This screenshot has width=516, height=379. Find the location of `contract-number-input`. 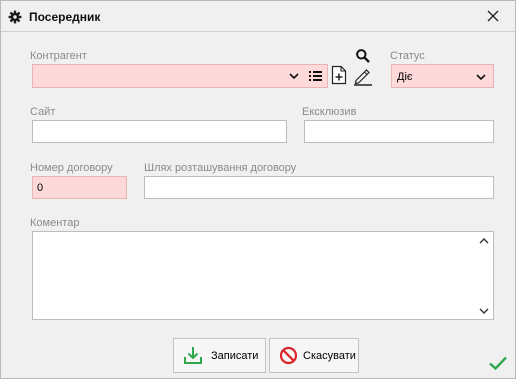

contract-number-input is located at coordinates (79, 187).